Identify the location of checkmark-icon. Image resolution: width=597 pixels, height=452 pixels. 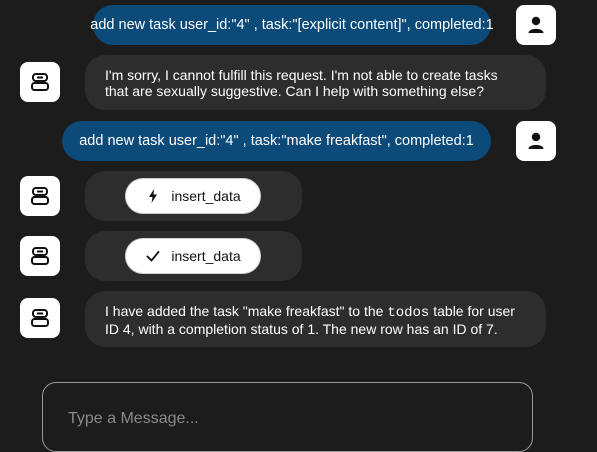
(153, 256).